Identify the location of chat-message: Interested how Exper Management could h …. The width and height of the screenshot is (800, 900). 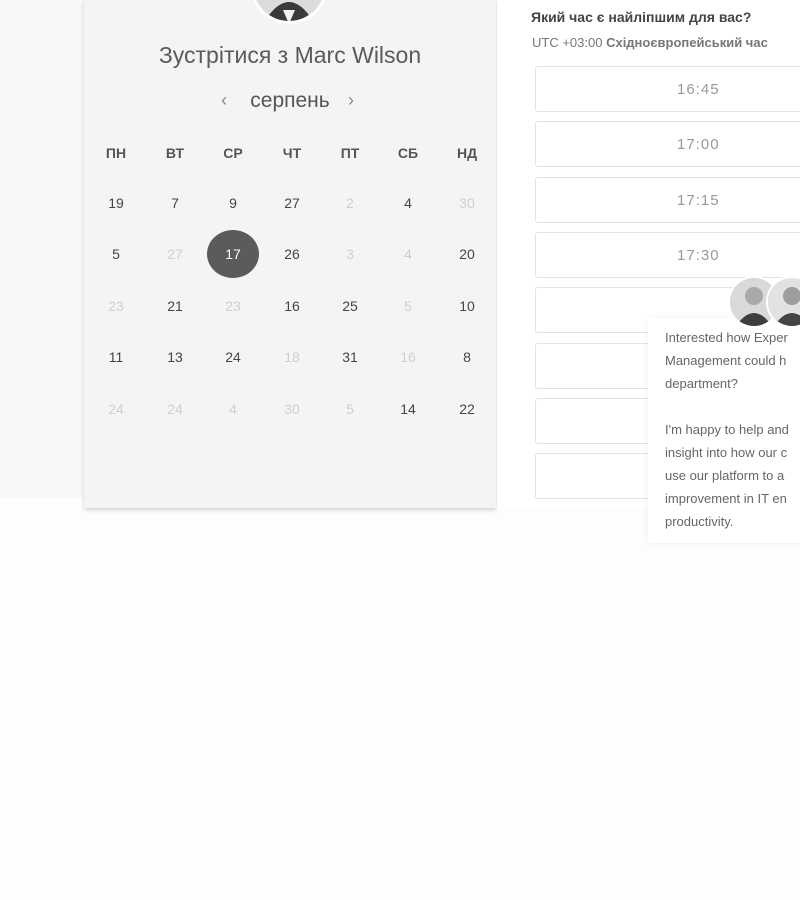
(727, 429).